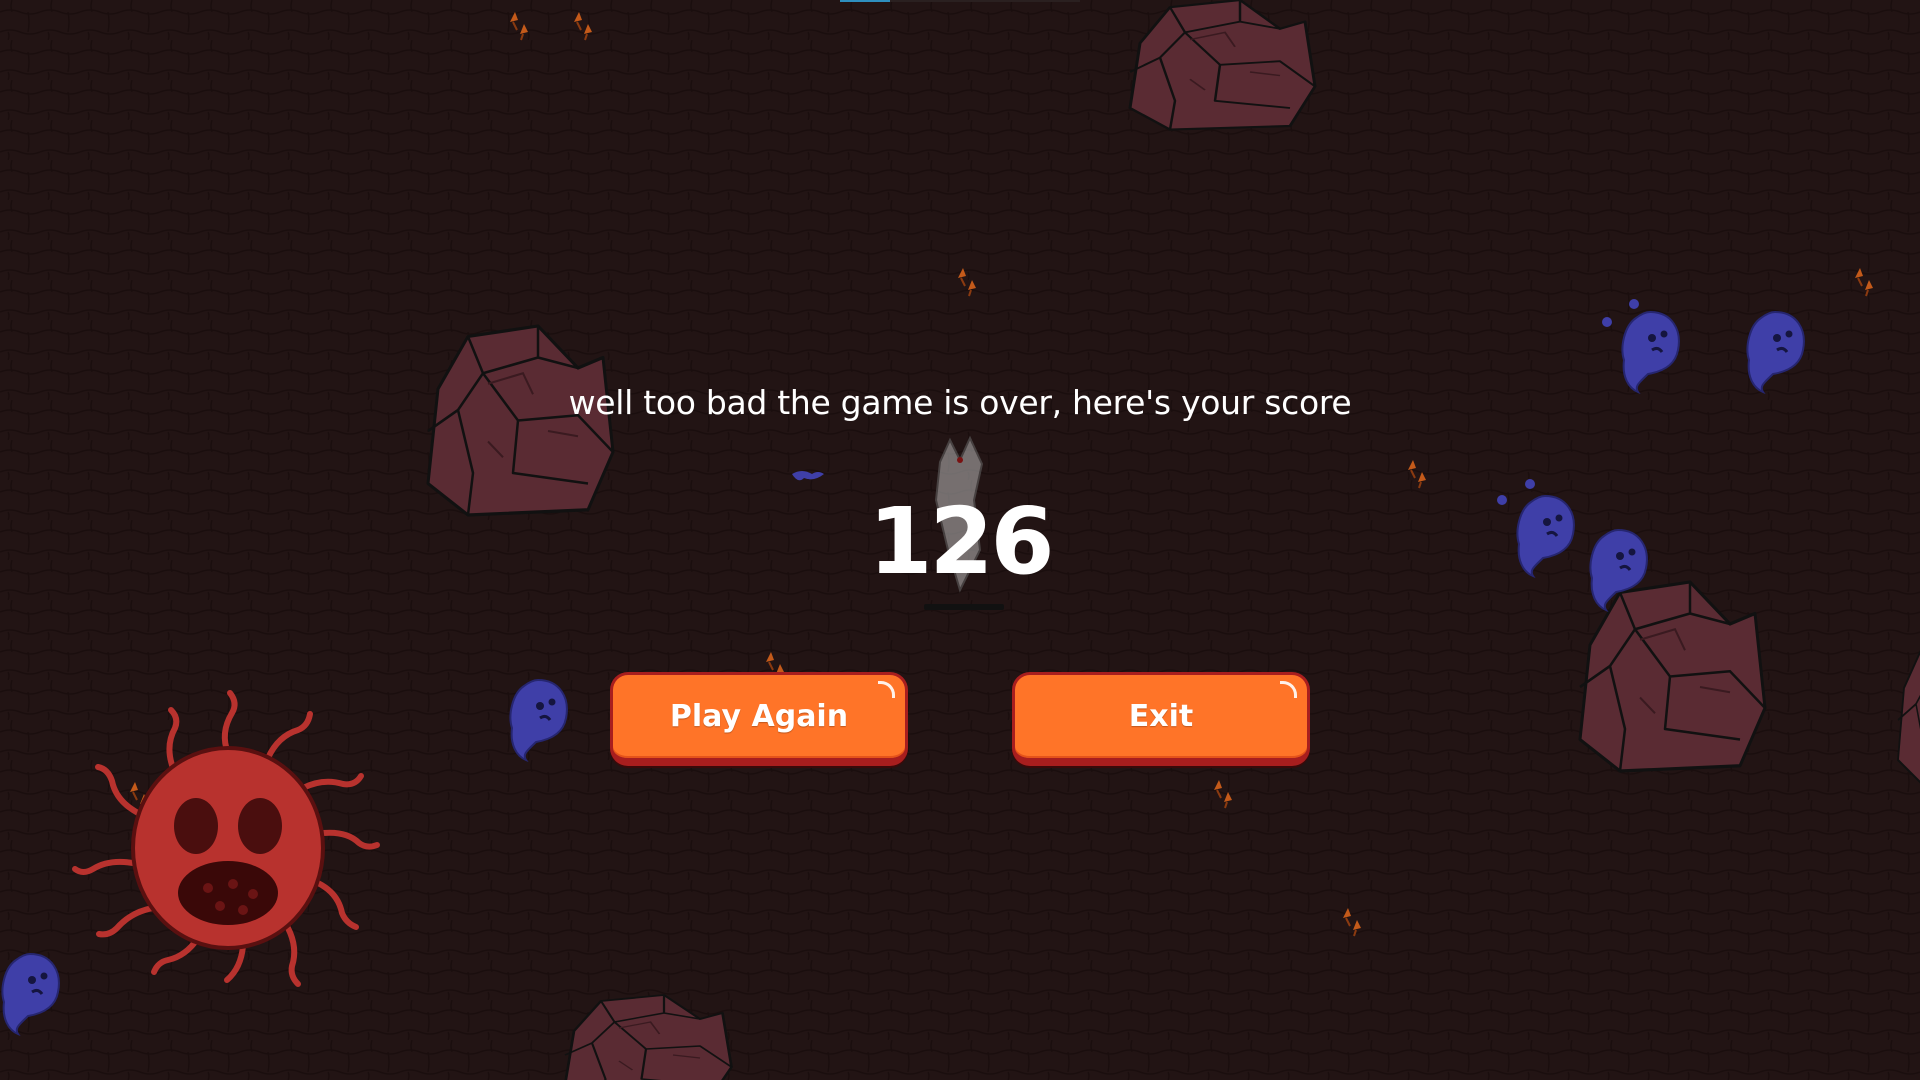  What do you see at coordinates (964, 607) in the screenshot?
I see `score-underline` at bounding box center [964, 607].